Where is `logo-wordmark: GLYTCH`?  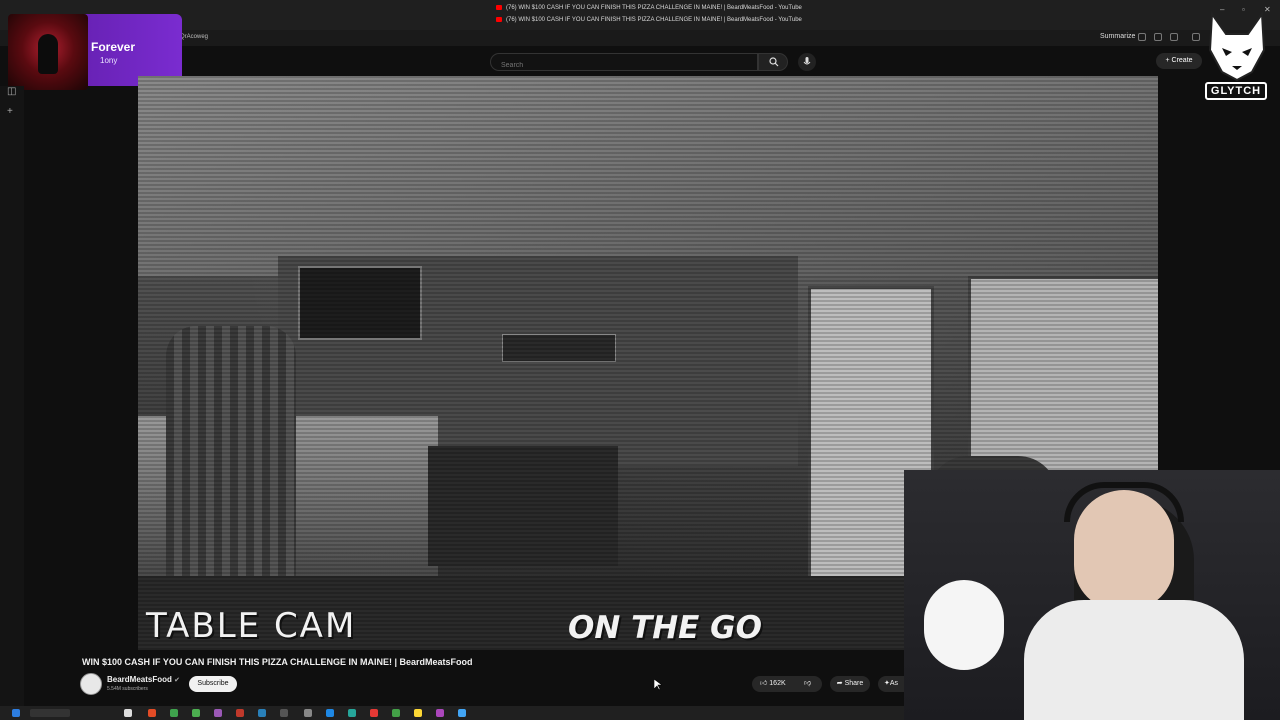
logo-wordmark: GLYTCH is located at coordinates (1236, 91).